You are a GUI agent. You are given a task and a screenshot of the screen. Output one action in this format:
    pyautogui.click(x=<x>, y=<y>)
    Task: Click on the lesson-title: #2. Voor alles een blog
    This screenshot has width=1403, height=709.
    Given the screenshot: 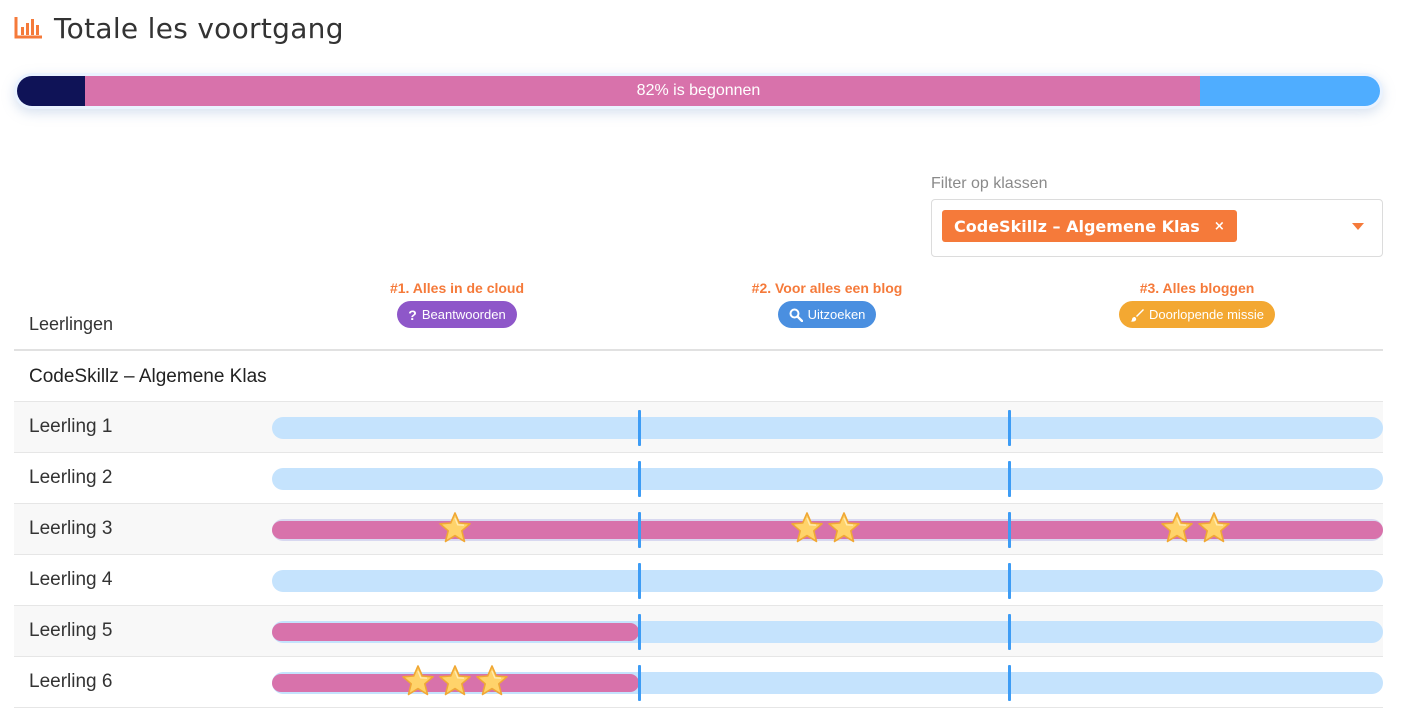 What is the action you would take?
    pyautogui.click(x=827, y=288)
    